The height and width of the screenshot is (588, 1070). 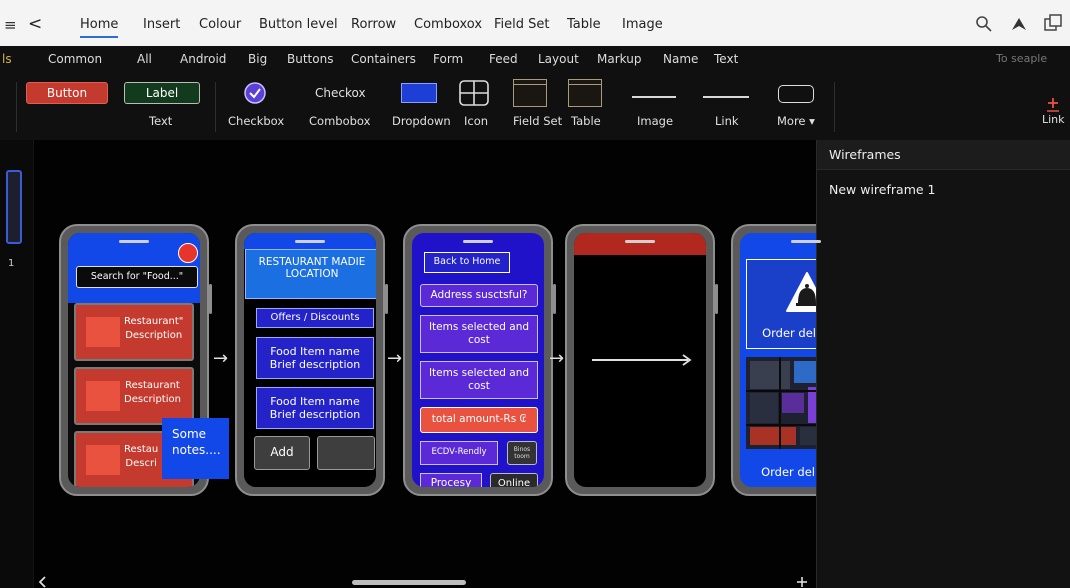 What do you see at coordinates (203, 59) in the screenshot?
I see `category-android: Android` at bounding box center [203, 59].